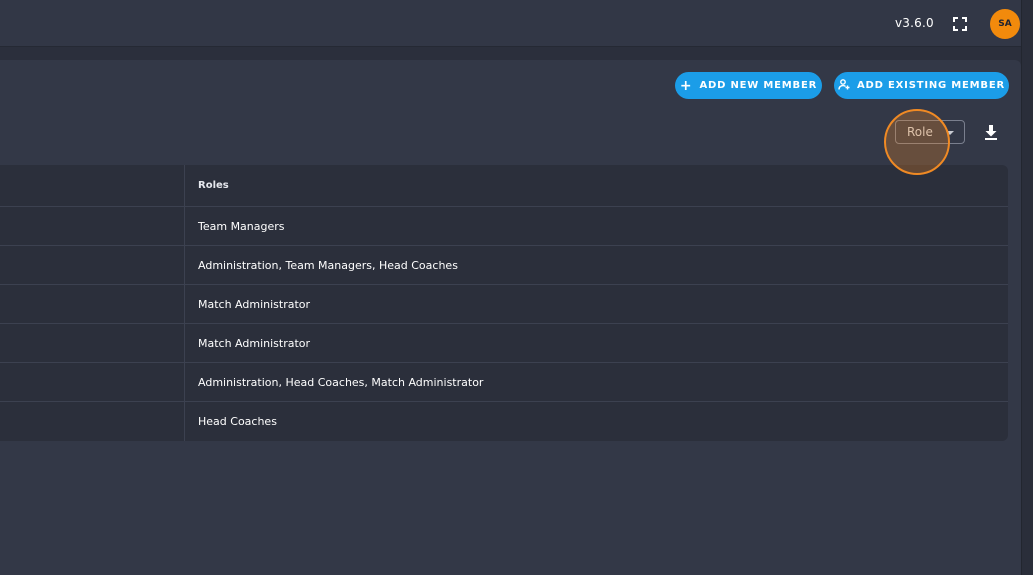 The image size is (1033, 575). What do you see at coordinates (686, 85) in the screenshot?
I see `plus-icon: +` at bounding box center [686, 85].